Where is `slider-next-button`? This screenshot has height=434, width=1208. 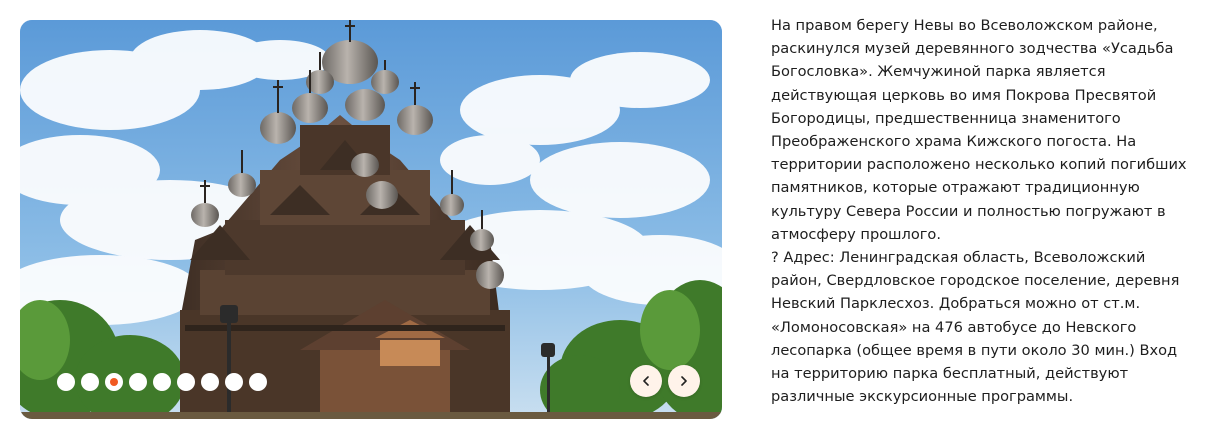 slider-next-button is located at coordinates (684, 381).